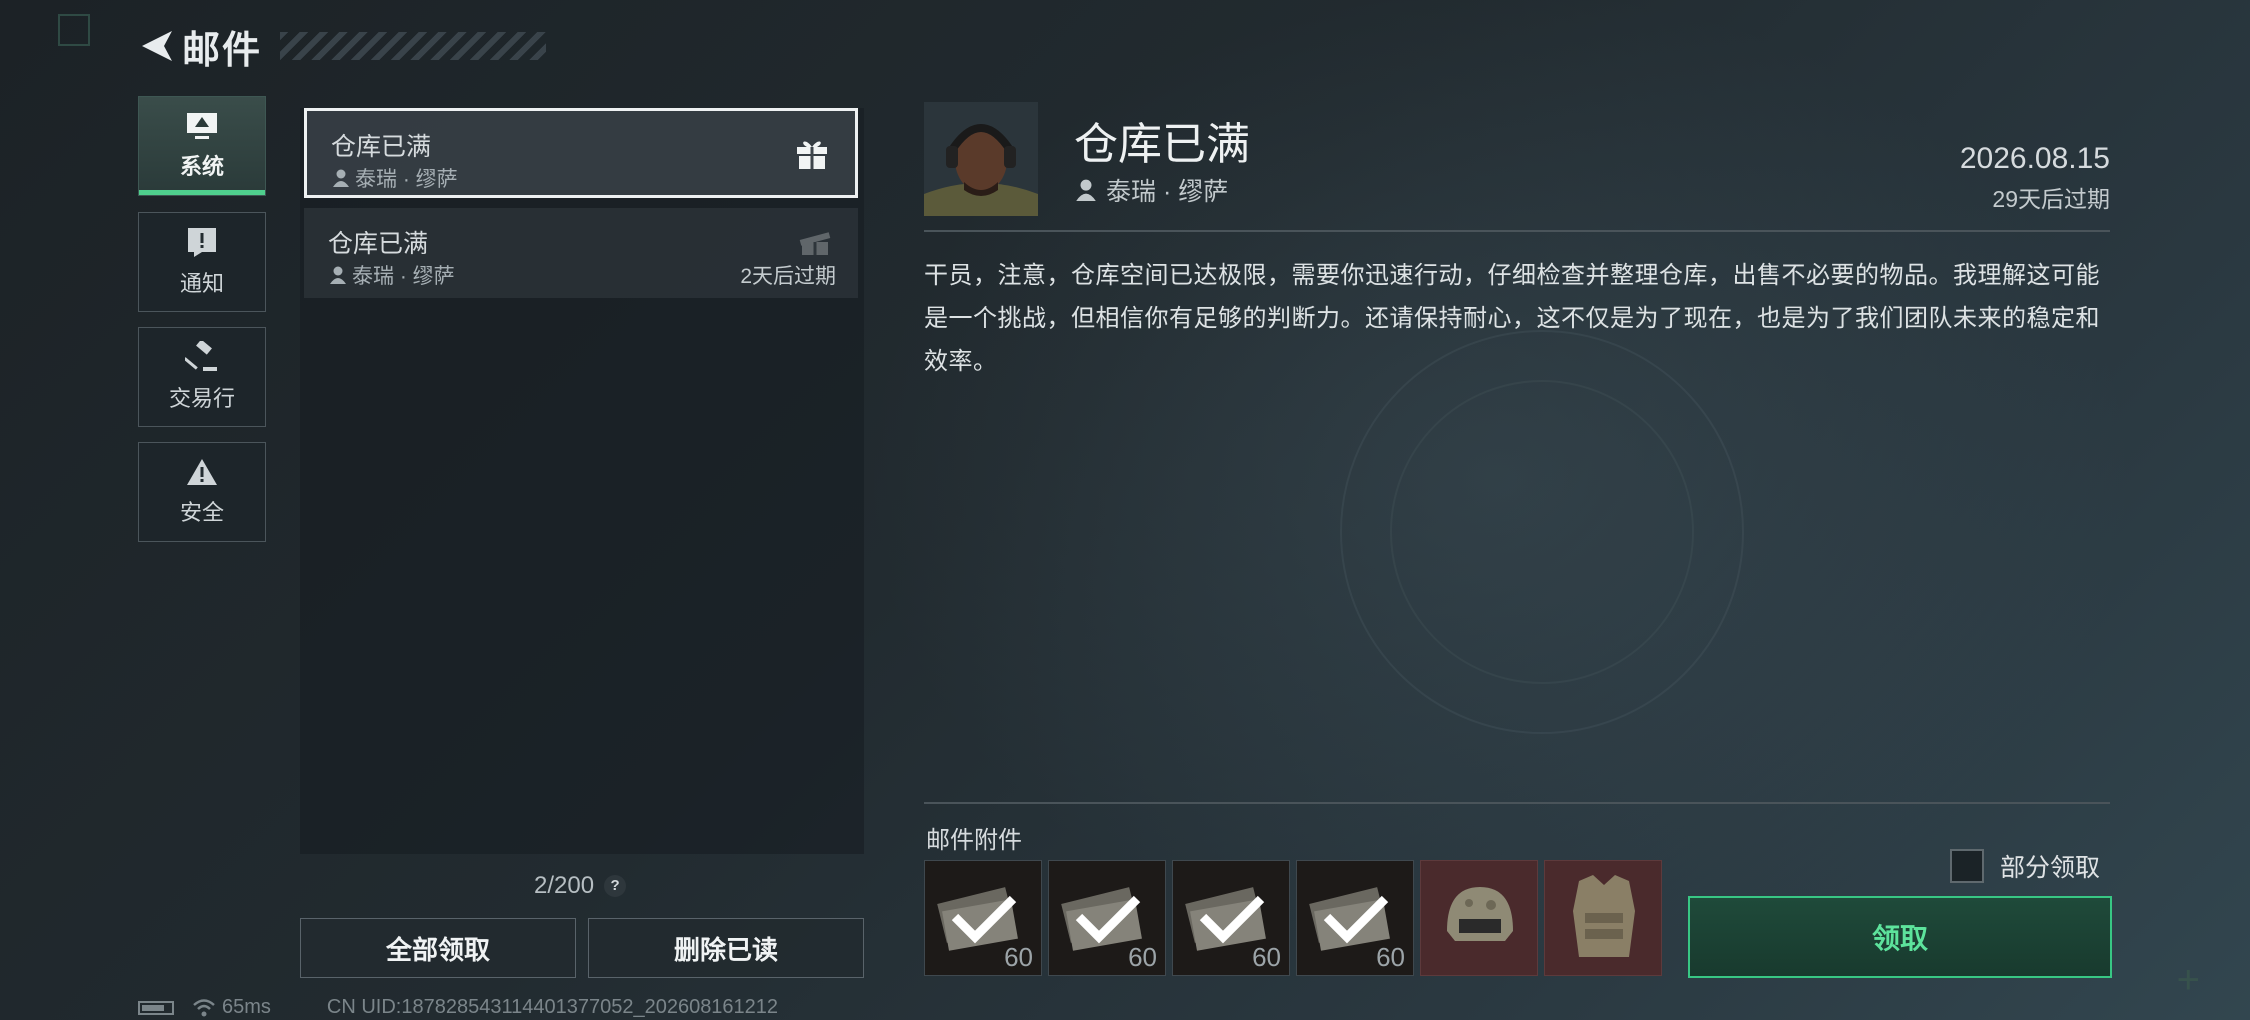 The image size is (2250, 1020). I want to click on tab-label: 安全, so click(201, 512).